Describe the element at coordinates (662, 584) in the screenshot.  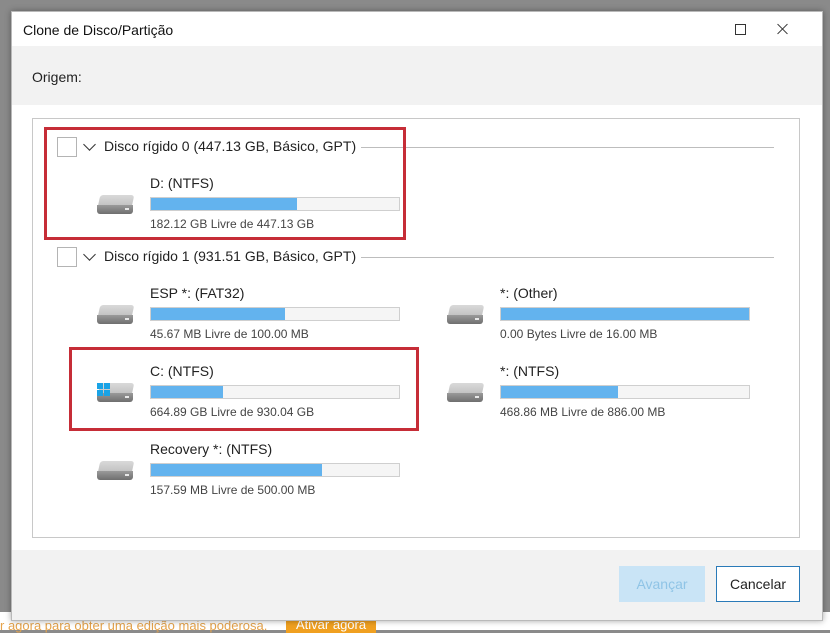
I see `next-button: Avançar` at that location.